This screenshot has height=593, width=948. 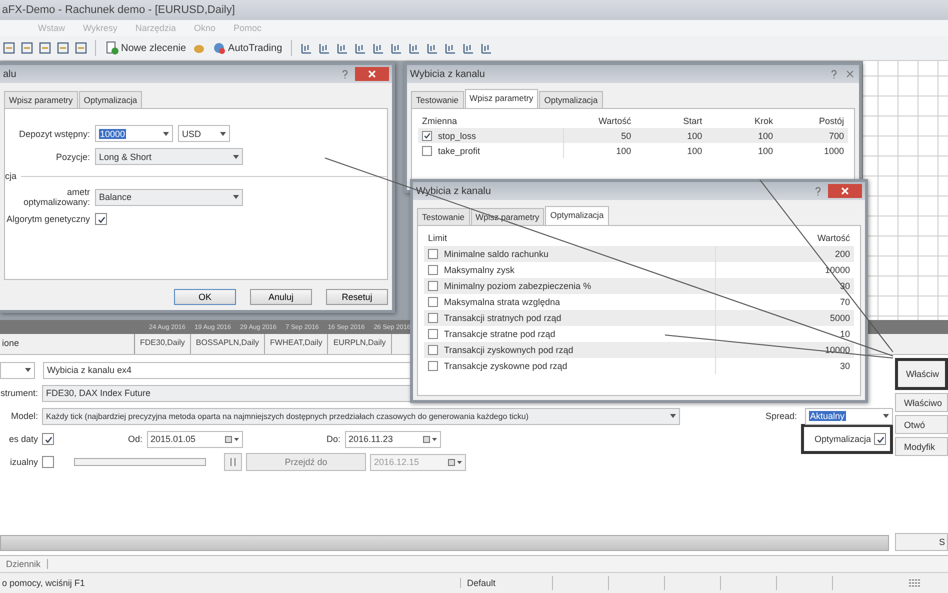 I want to click on table-cell: Minimalny poziom zabezpieczenia %, so click(x=518, y=286).